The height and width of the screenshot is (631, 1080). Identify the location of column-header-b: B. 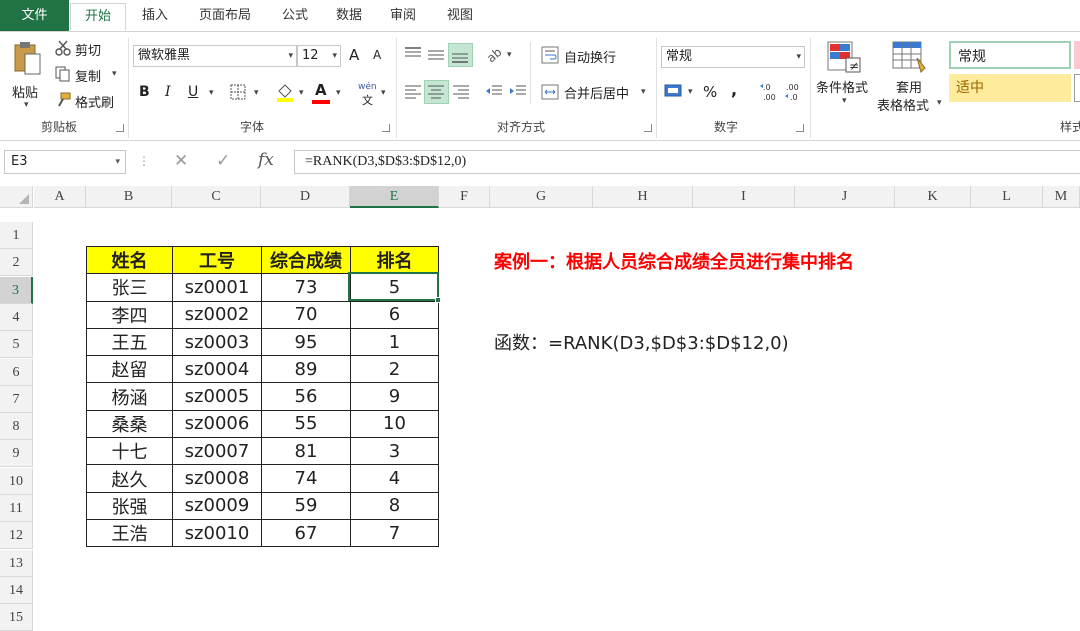
(129, 197).